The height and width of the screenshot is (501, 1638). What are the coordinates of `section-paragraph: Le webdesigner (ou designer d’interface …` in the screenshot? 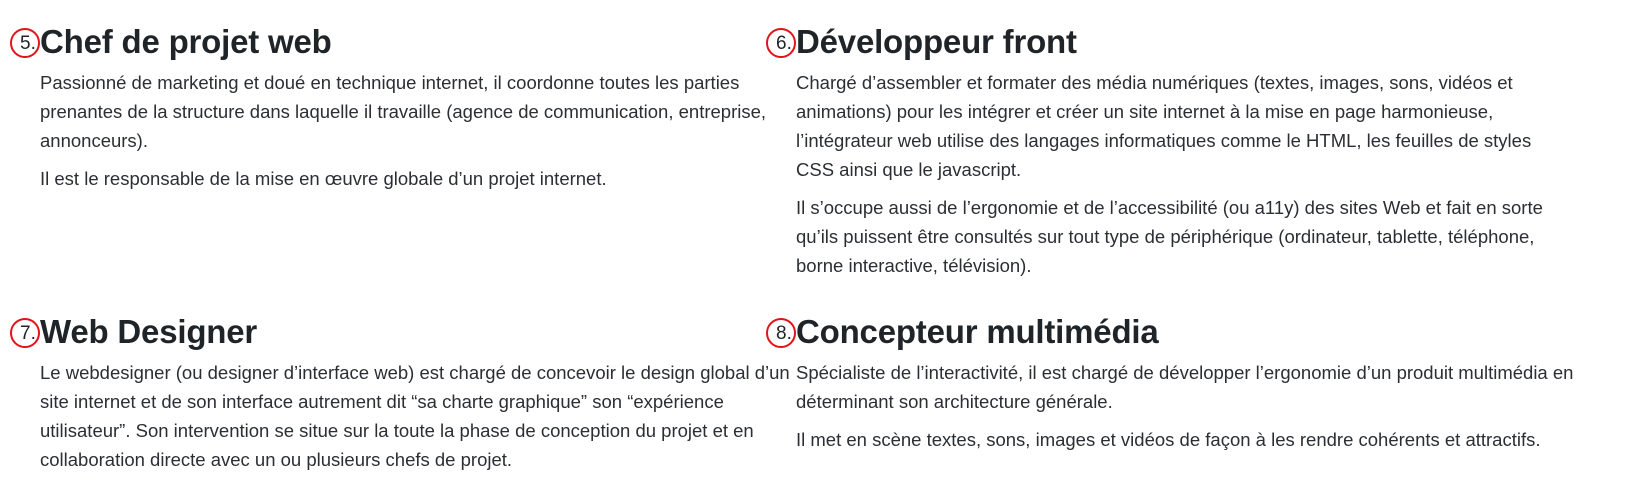 It's located at (415, 416).